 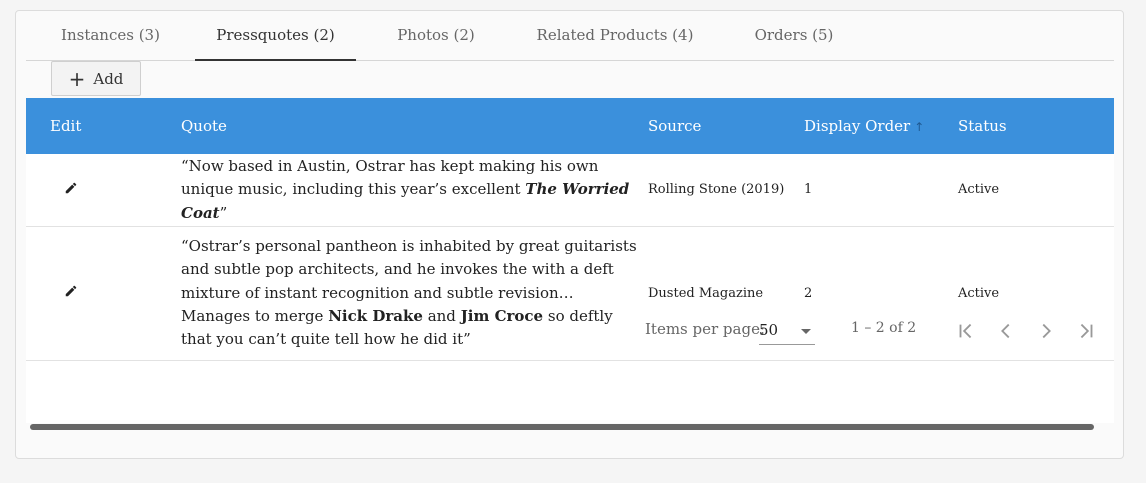 What do you see at coordinates (705, 329) in the screenshot?
I see `items-per-page-label: Items per page:` at bounding box center [705, 329].